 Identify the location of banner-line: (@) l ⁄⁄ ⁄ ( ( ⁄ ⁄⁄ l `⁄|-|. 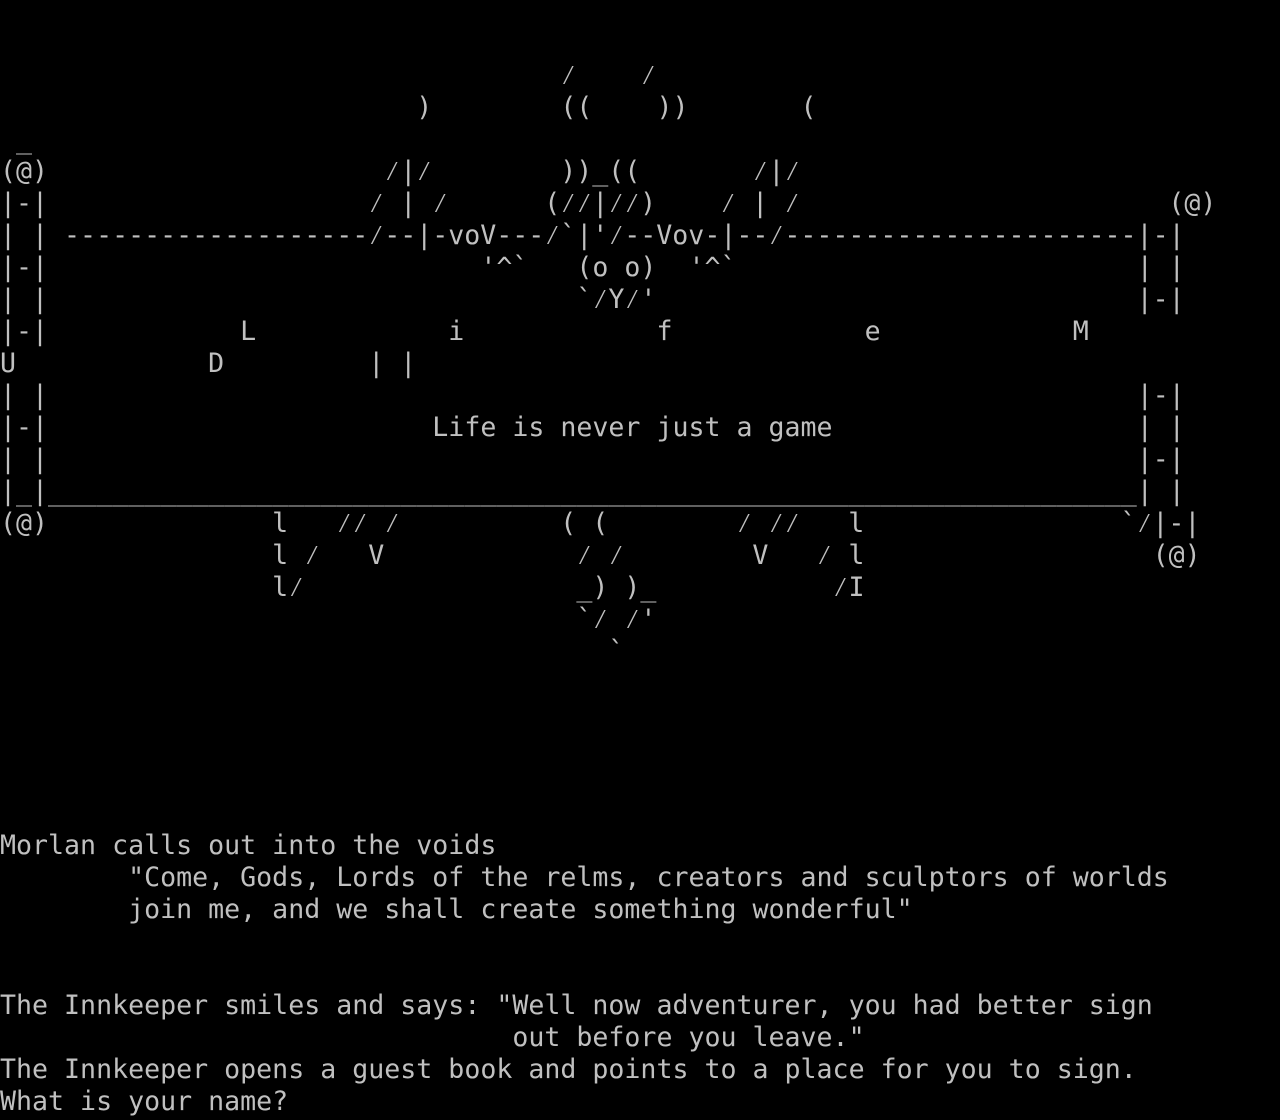
(600, 523).